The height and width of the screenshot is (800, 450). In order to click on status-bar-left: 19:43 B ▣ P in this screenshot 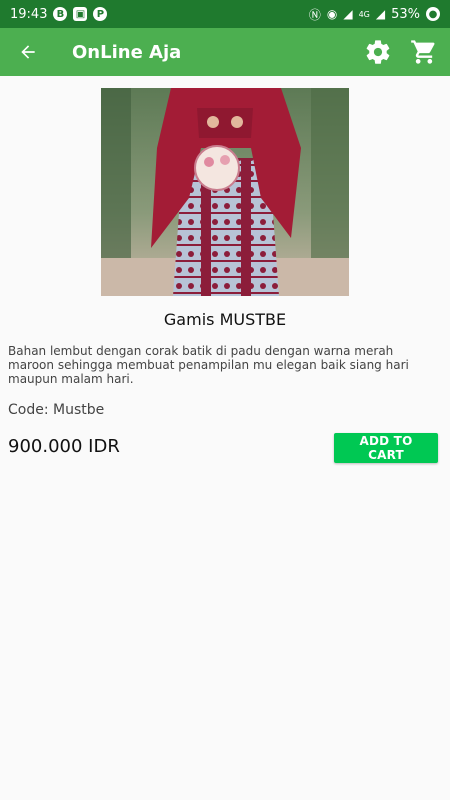, I will do `click(59, 14)`.